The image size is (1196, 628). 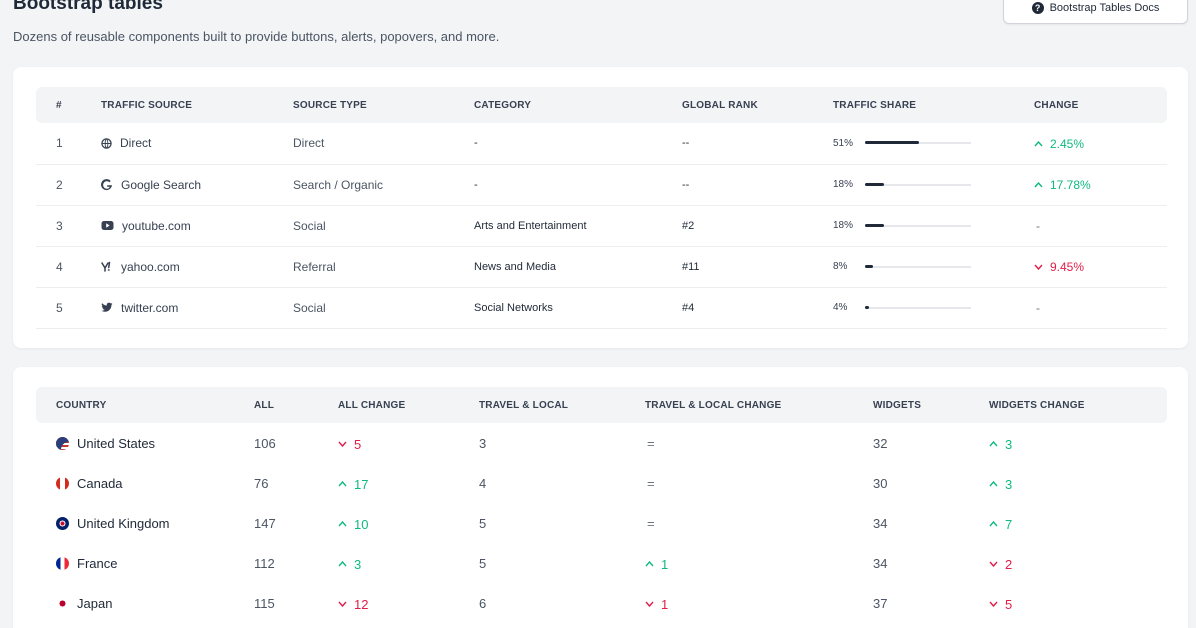 I want to click on table-row: Japan 115 12 6 1 37 5, so click(x=601, y=603).